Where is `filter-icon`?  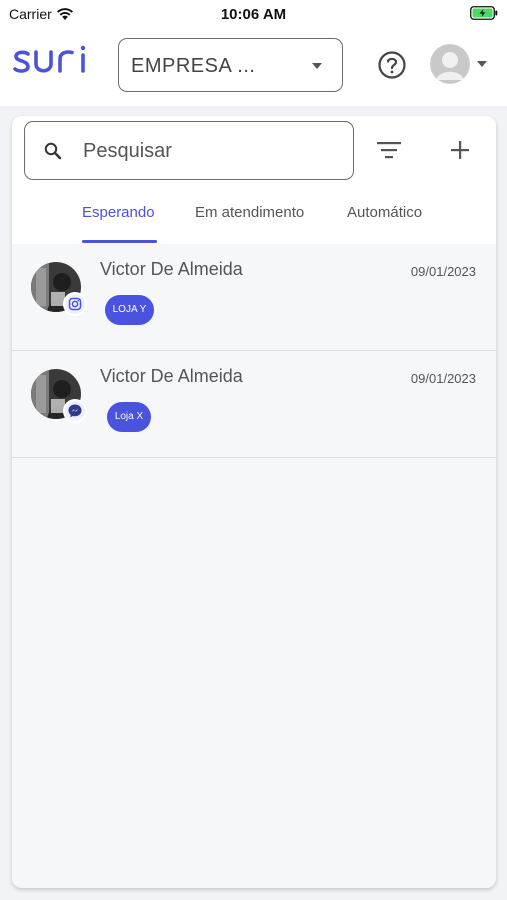
filter-icon is located at coordinates (389, 150).